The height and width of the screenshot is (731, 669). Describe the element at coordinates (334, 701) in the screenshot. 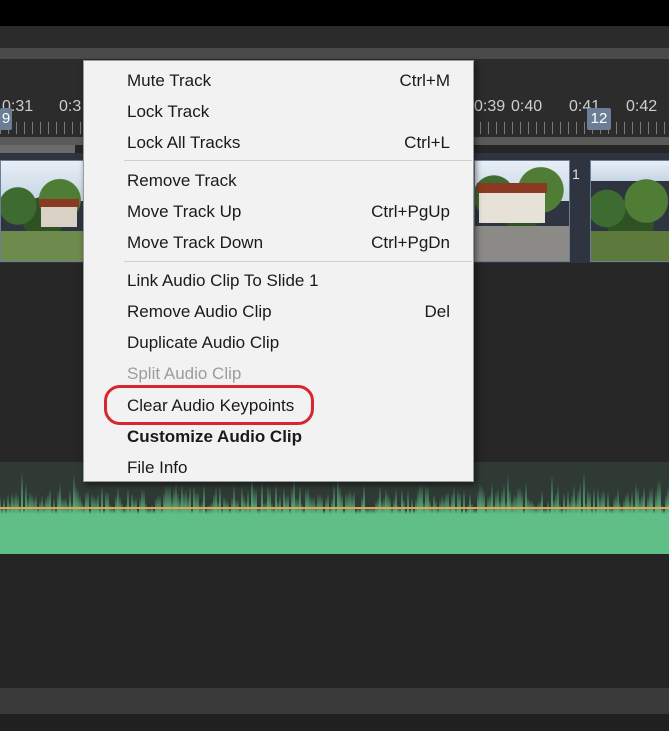

I see `timeline-horizontal-scrollbar` at that location.